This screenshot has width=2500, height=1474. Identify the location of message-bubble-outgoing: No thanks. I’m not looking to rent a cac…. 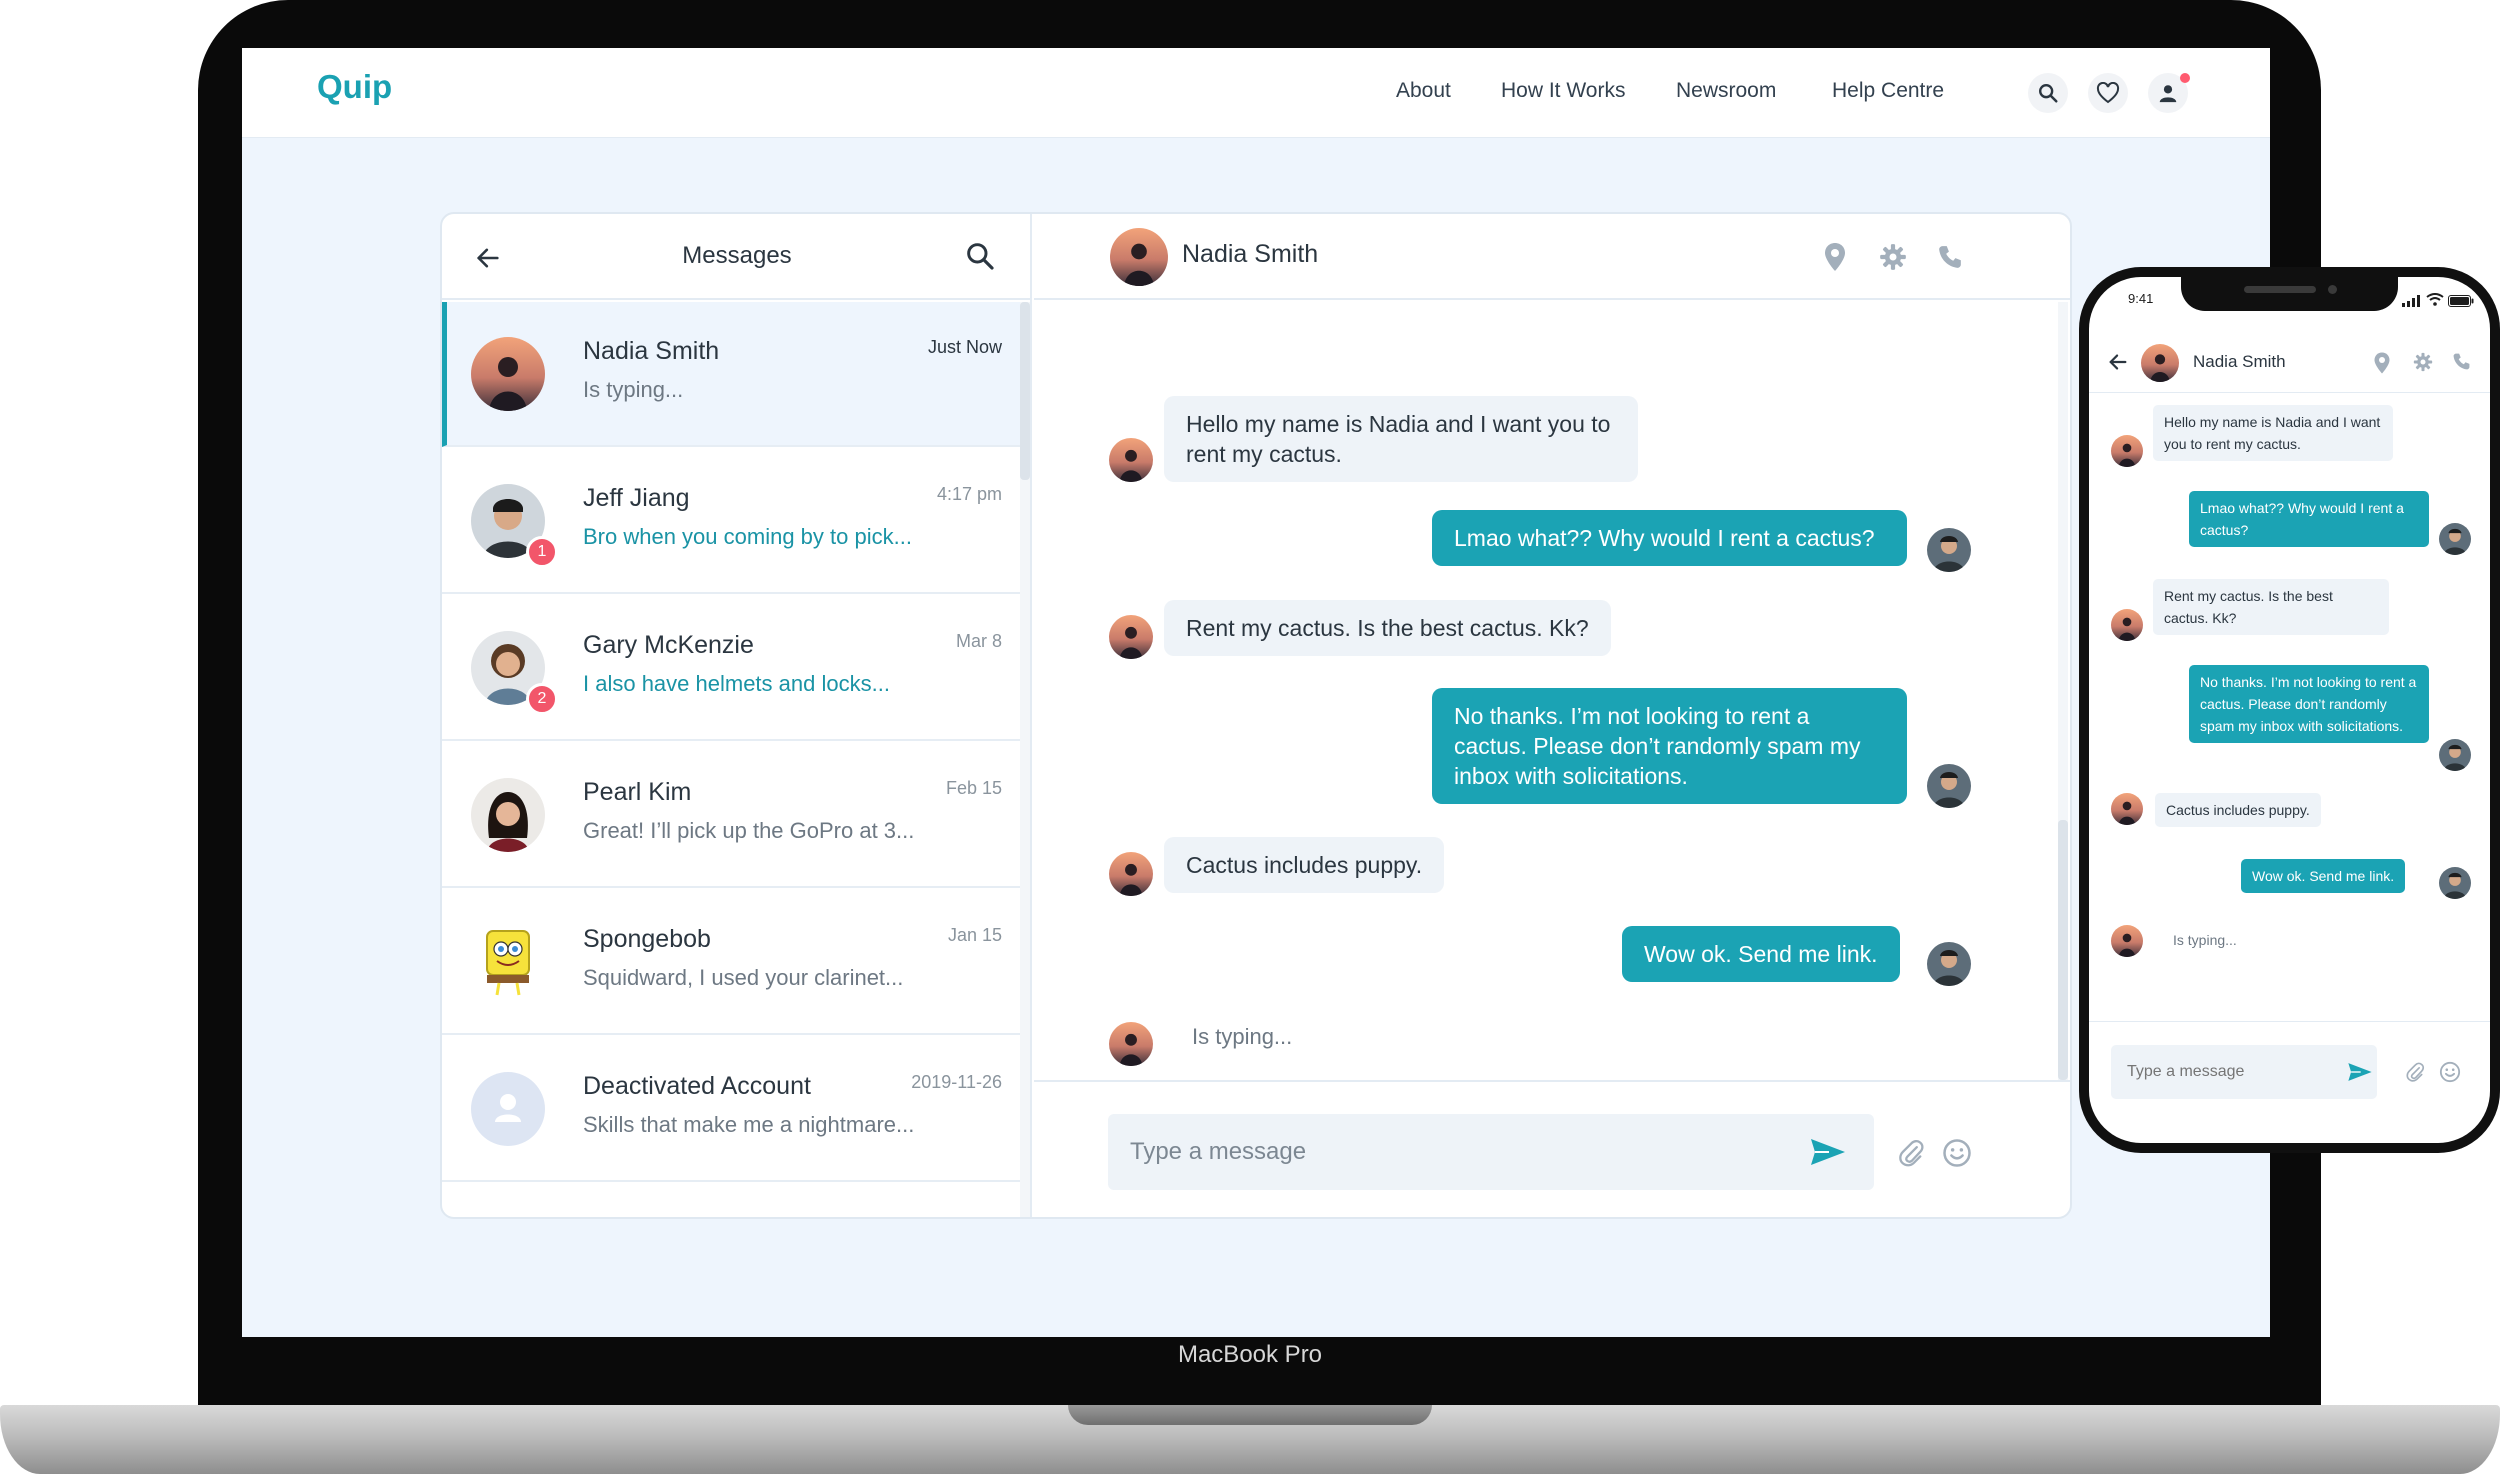
(1669, 746).